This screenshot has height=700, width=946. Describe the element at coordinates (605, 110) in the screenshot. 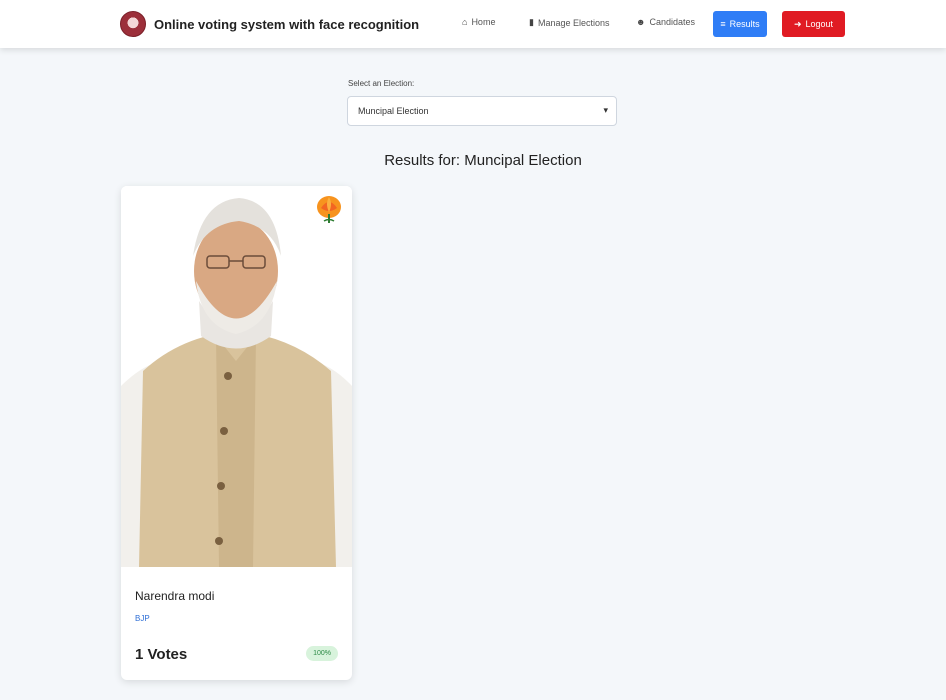

I see `chevron-down-icon: ▾` at that location.